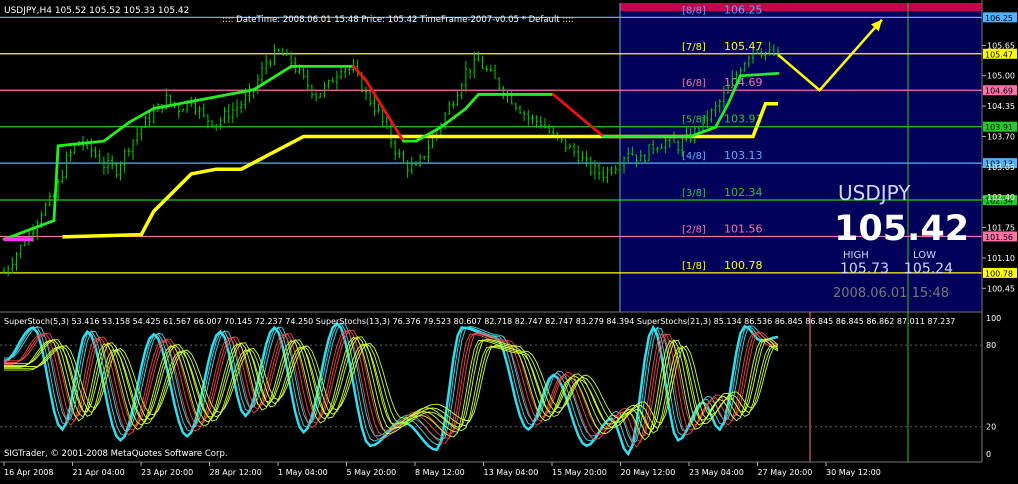 Image resolution: width=1018 pixels, height=484 pixels. What do you see at coordinates (999, 54) in the screenshot?
I see `price-badge-text-1: 105.47` at bounding box center [999, 54].